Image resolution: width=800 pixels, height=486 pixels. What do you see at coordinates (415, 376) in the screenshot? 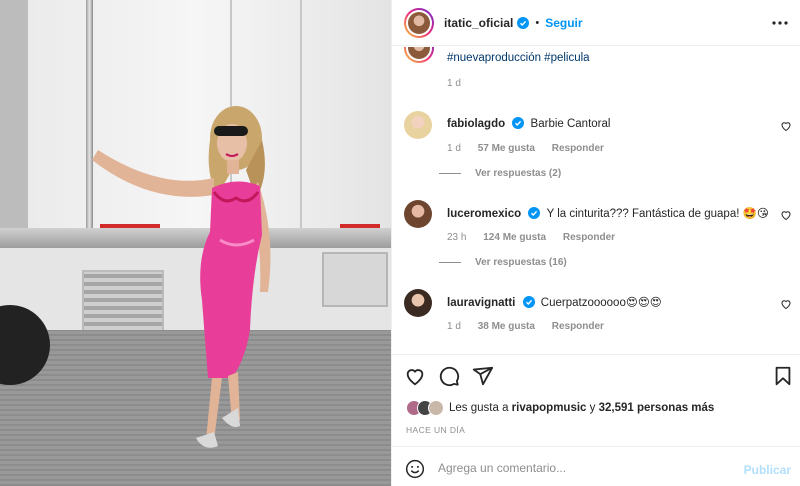
I see `like-heart-icon` at bounding box center [415, 376].